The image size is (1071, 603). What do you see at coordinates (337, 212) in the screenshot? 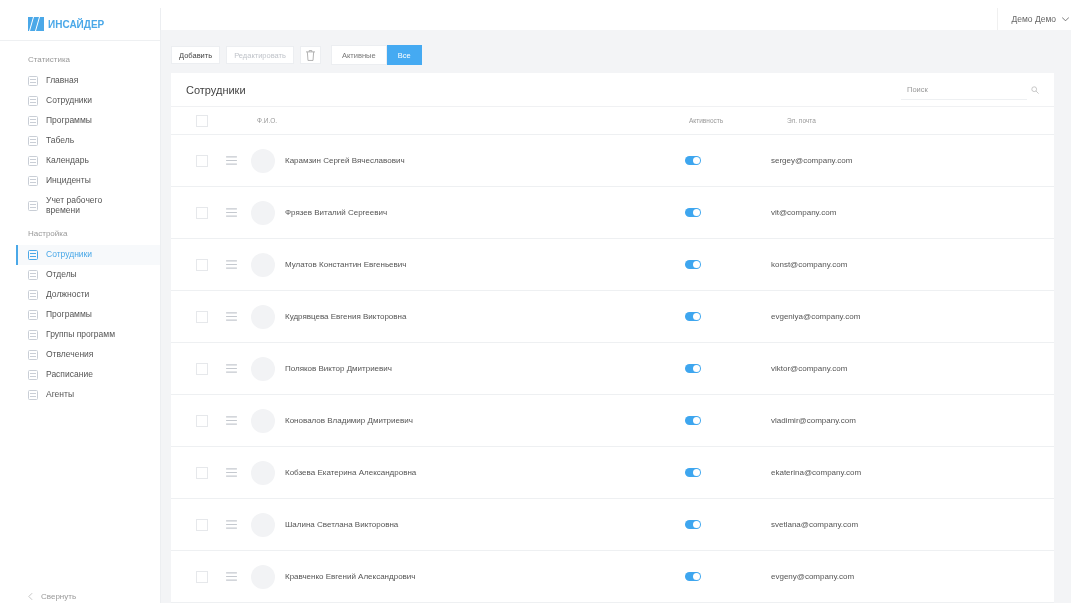
I see `employee-name: Фрязев Виталий Сергеевич` at bounding box center [337, 212].